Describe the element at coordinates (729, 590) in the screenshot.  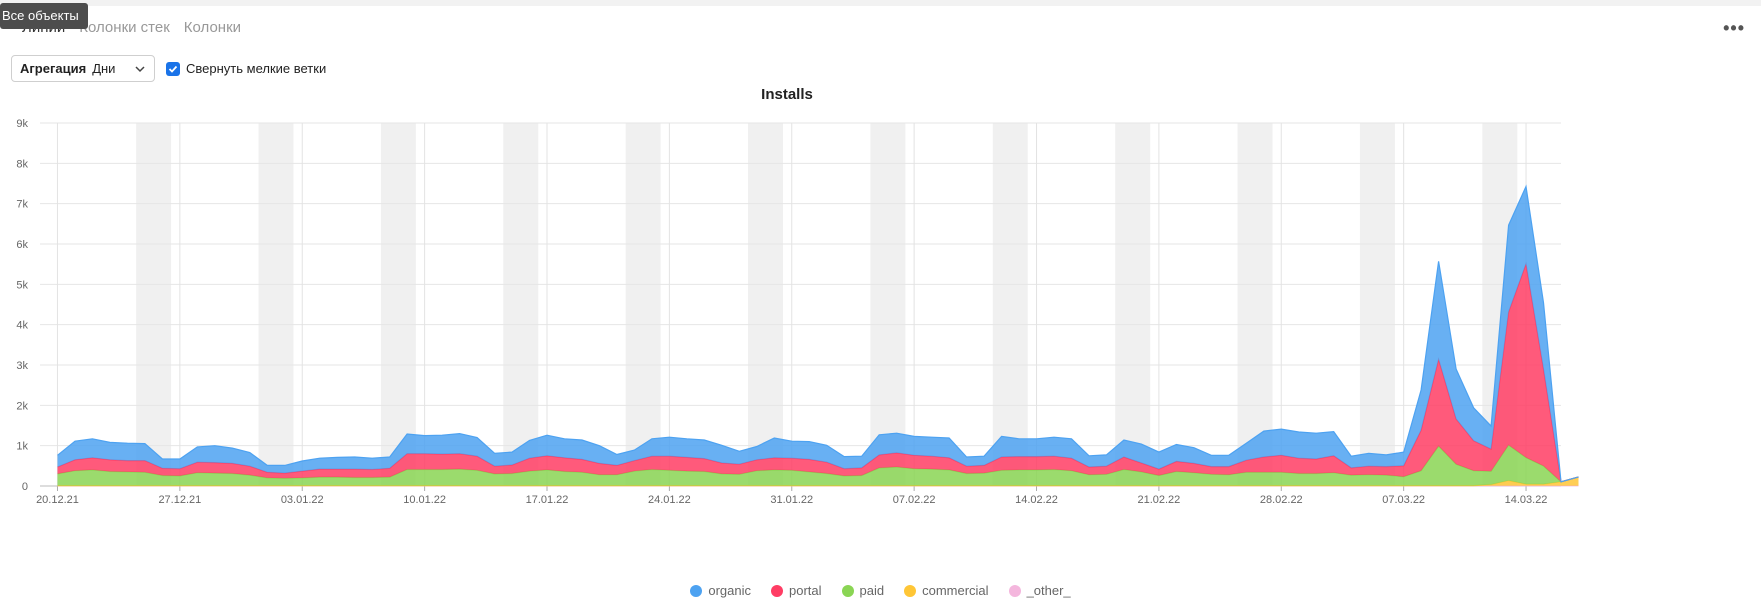
I see `legend-label: organic` at that location.